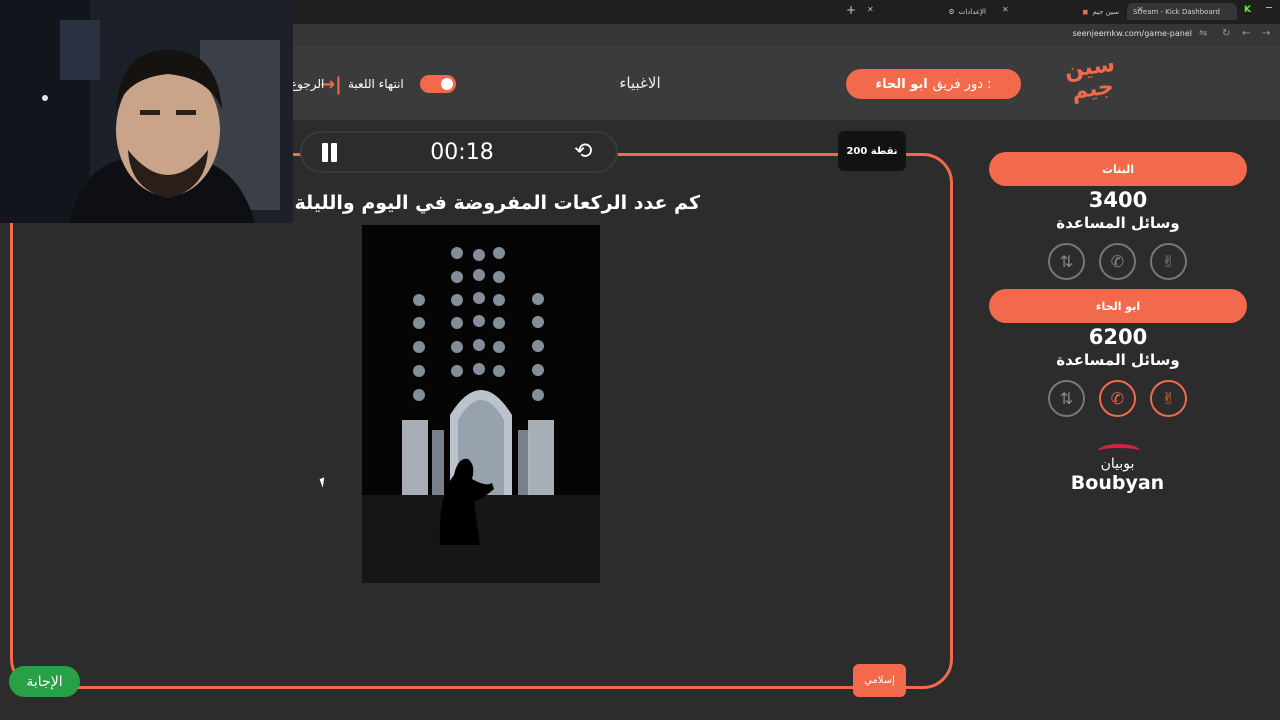  I want to click on team-turn-pill: ابو الحاء دور فريق :, so click(933, 84).